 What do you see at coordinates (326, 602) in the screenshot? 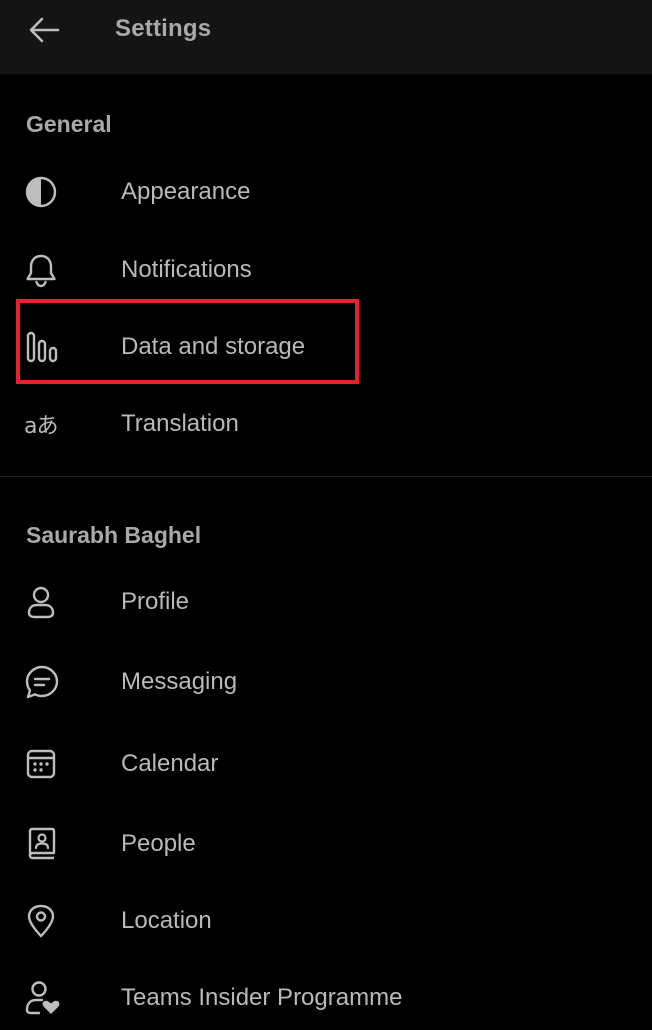
I see `settings-item-profile: Profile` at bounding box center [326, 602].